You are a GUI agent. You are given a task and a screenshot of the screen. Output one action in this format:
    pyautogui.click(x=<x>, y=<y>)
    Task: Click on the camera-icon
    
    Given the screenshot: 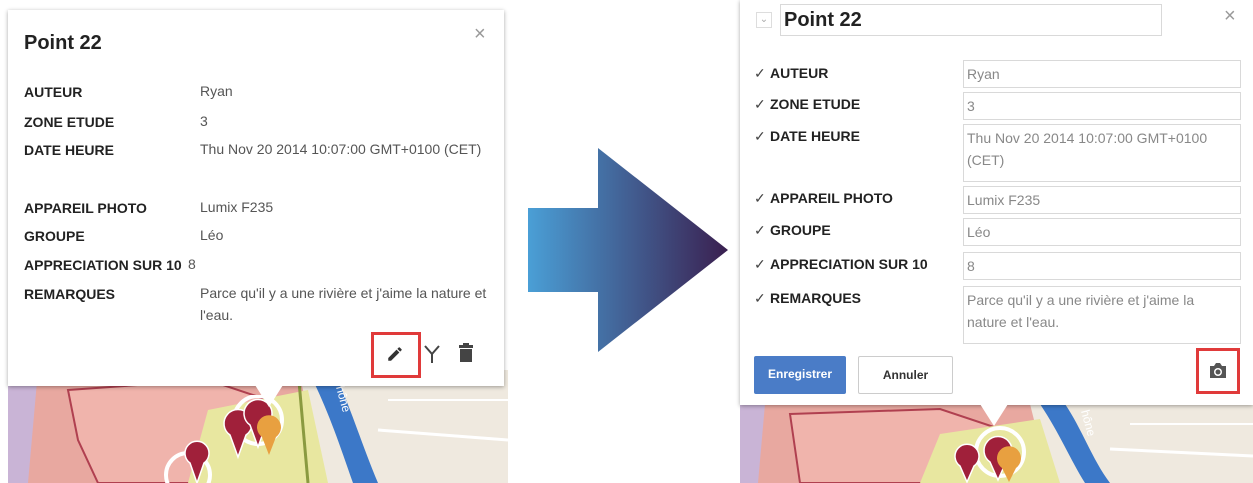 What is the action you would take?
    pyautogui.click(x=1218, y=371)
    